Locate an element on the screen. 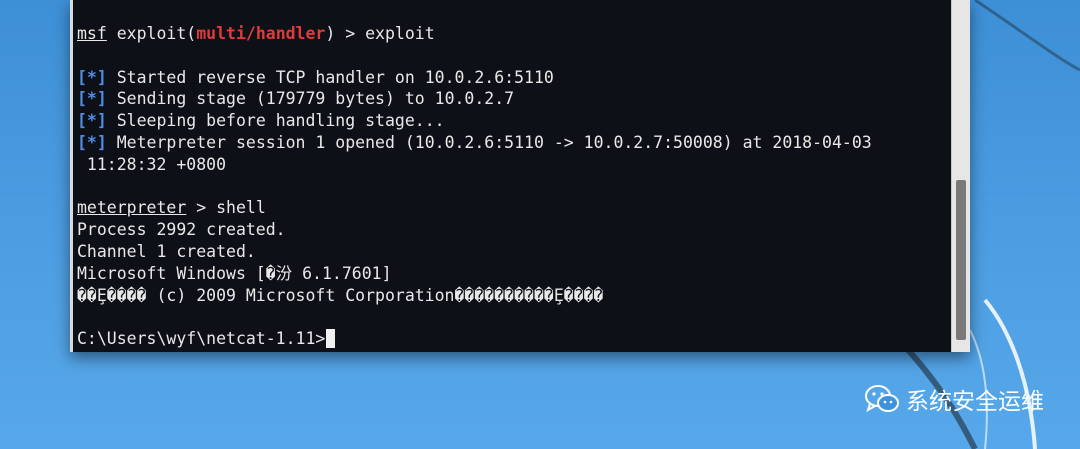 This screenshot has height=449, width=1080. terminal-line: msf exploit(multi/handler) > exploit is located at coordinates (513, 34).